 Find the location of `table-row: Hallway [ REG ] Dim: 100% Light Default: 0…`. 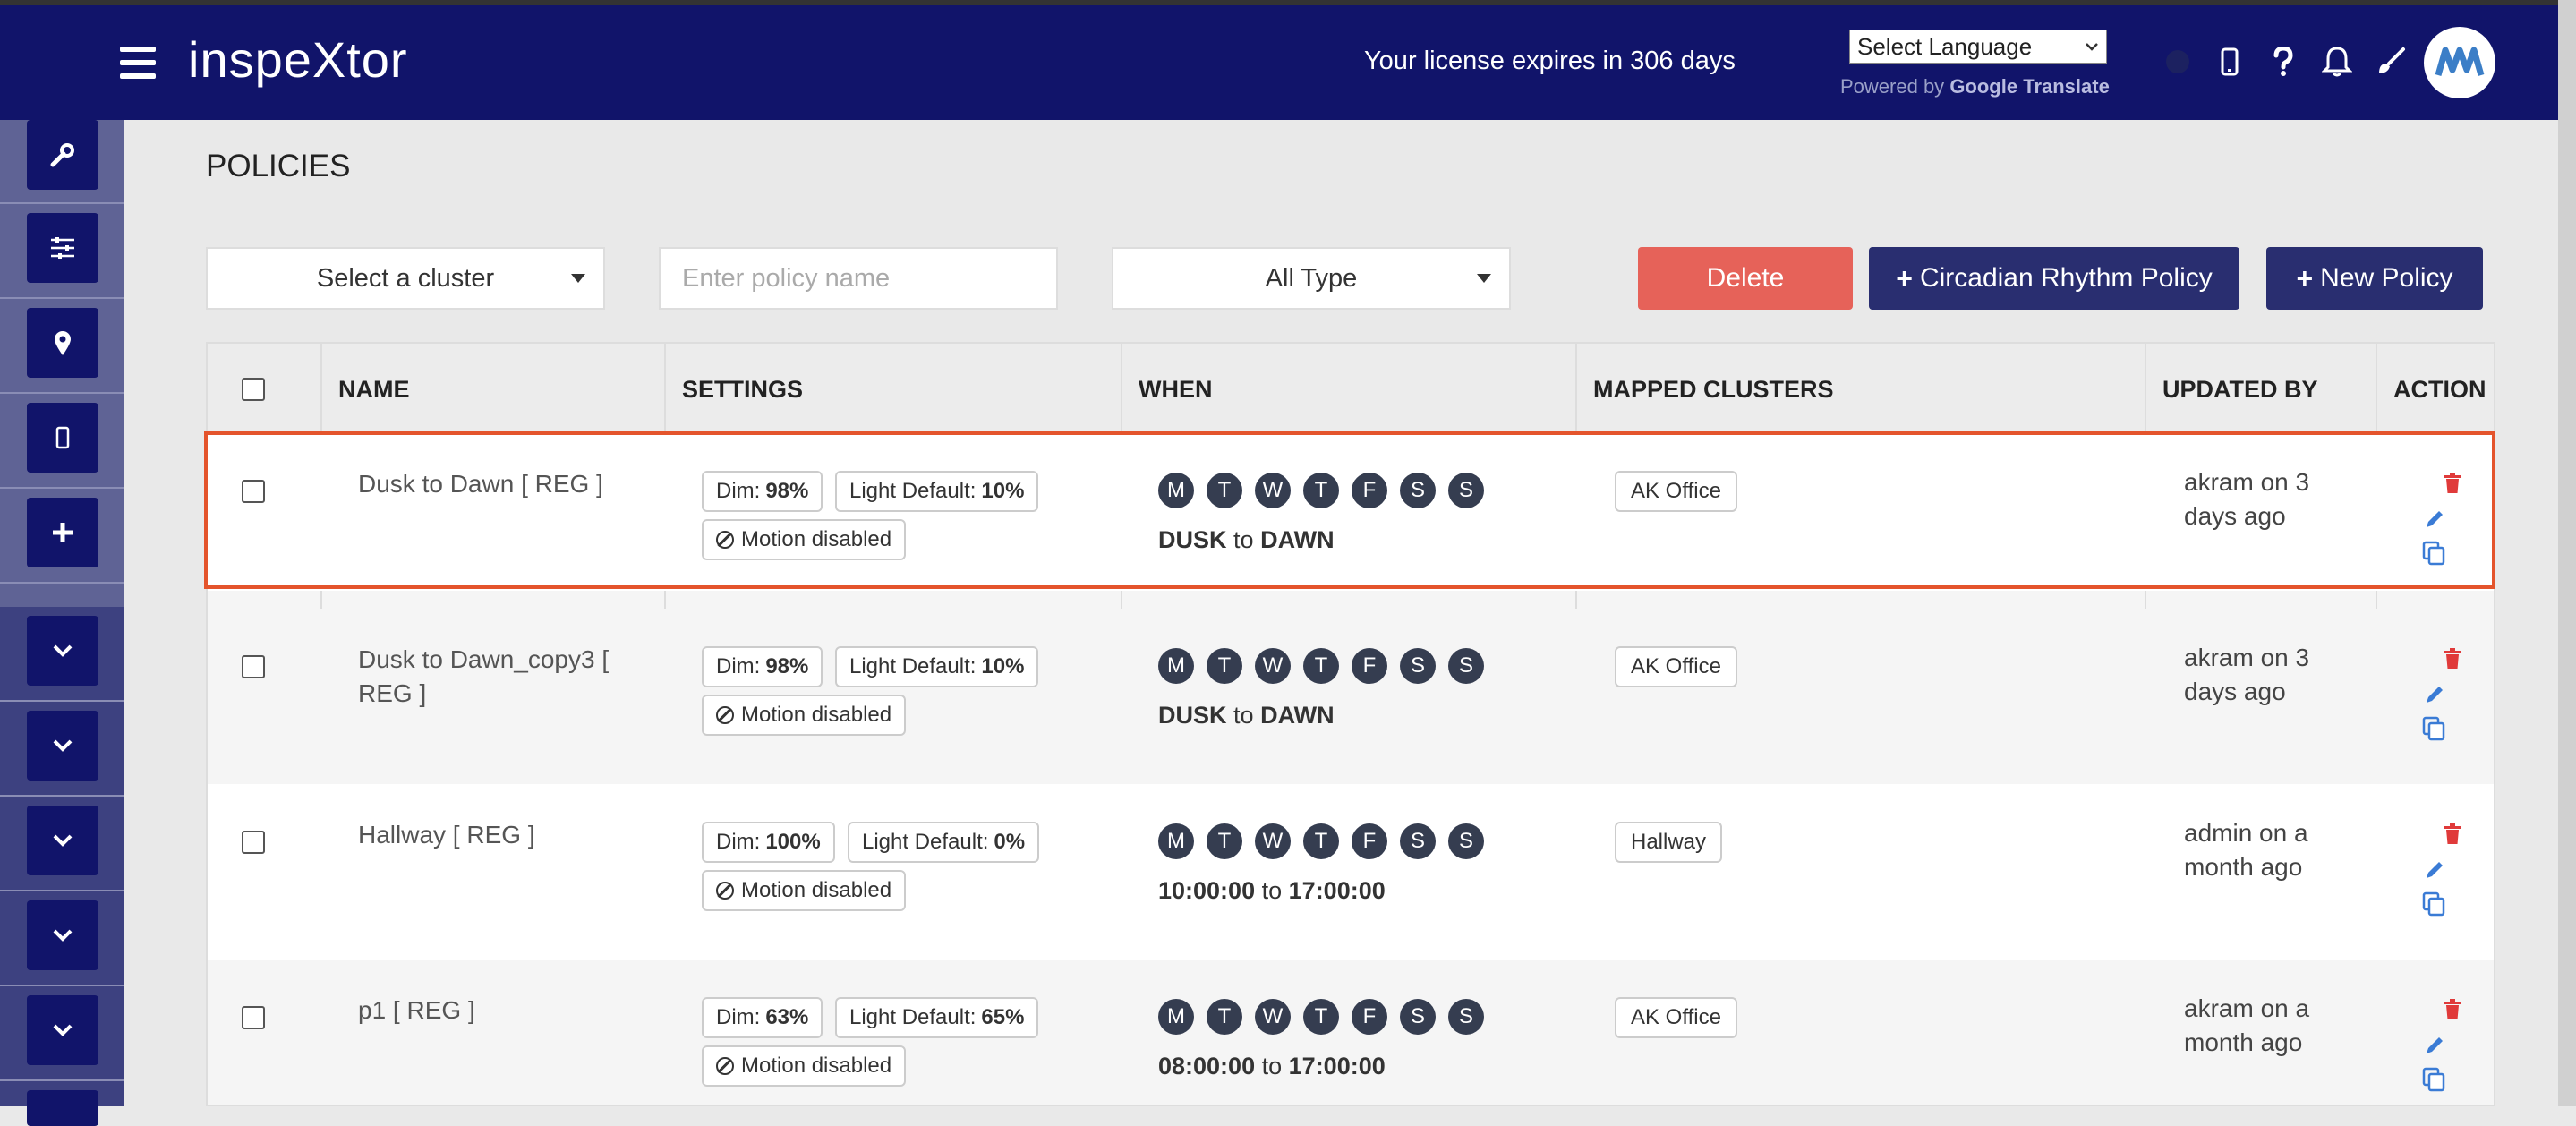

table-row: Hallway [ REG ] Dim: 100% Light Default: 0… is located at coordinates (1351, 872).